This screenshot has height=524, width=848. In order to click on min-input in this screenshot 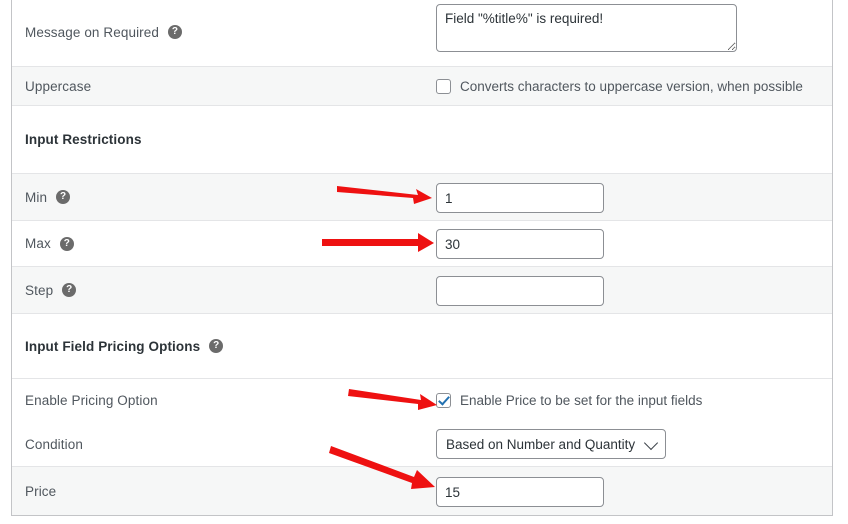, I will do `click(520, 198)`.